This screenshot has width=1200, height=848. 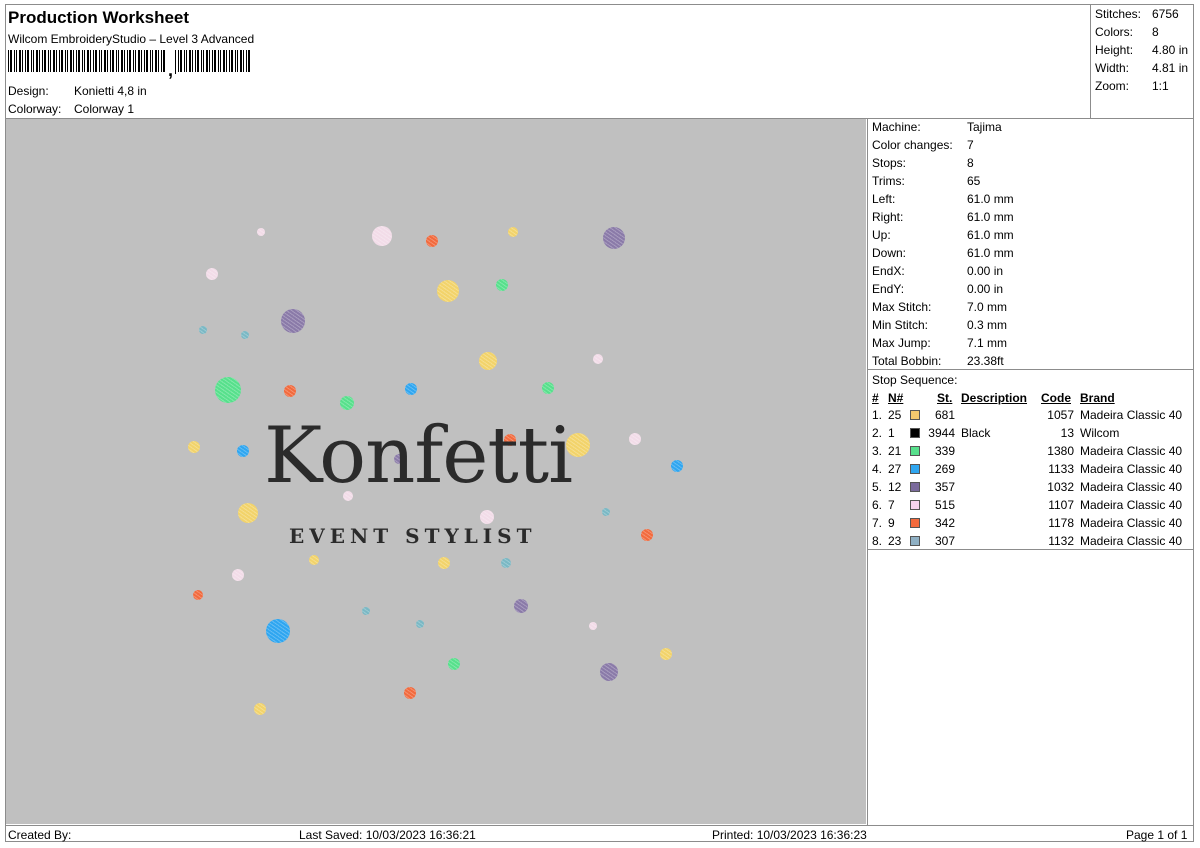 I want to click on summary-divider, so click(x=1090, y=61).